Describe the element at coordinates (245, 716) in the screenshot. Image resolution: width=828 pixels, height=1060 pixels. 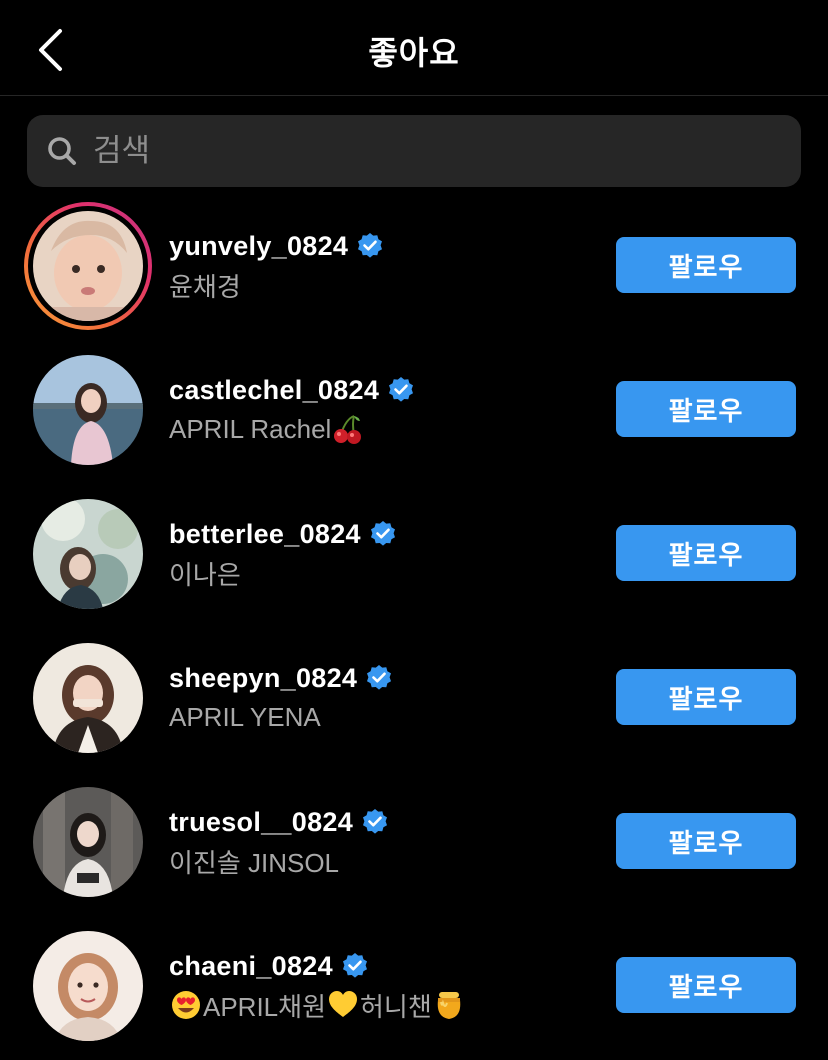
I see `full-name: APRIL YENA` at that location.